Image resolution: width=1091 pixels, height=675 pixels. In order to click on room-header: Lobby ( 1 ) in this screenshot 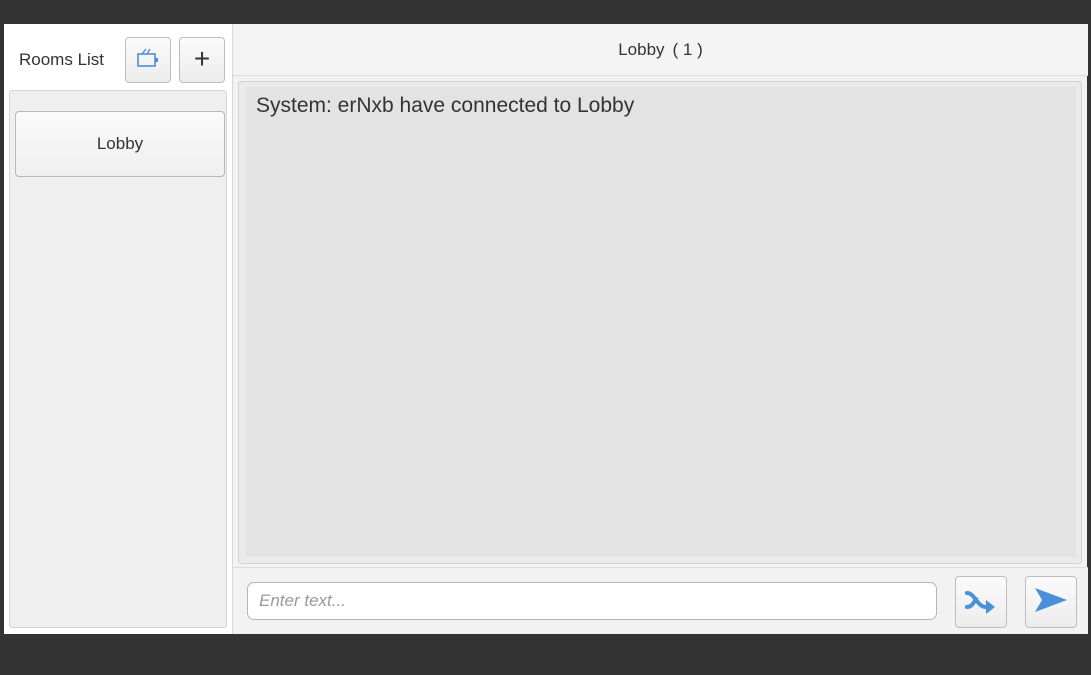, I will do `click(660, 50)`.